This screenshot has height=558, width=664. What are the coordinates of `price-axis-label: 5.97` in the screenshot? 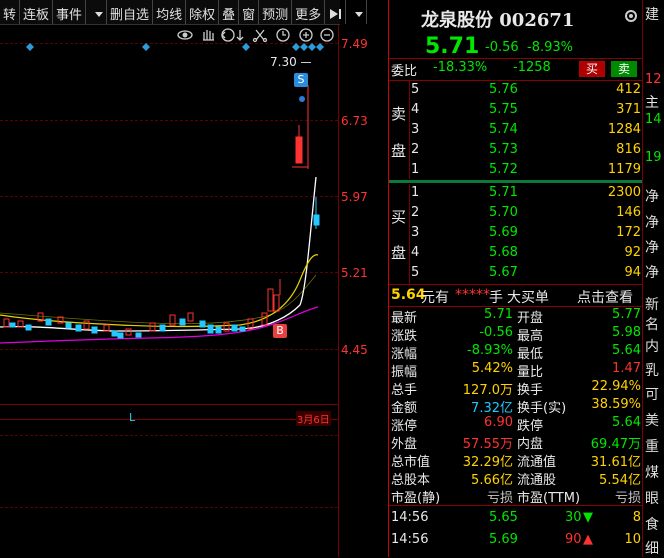 It's located at (354, 197).